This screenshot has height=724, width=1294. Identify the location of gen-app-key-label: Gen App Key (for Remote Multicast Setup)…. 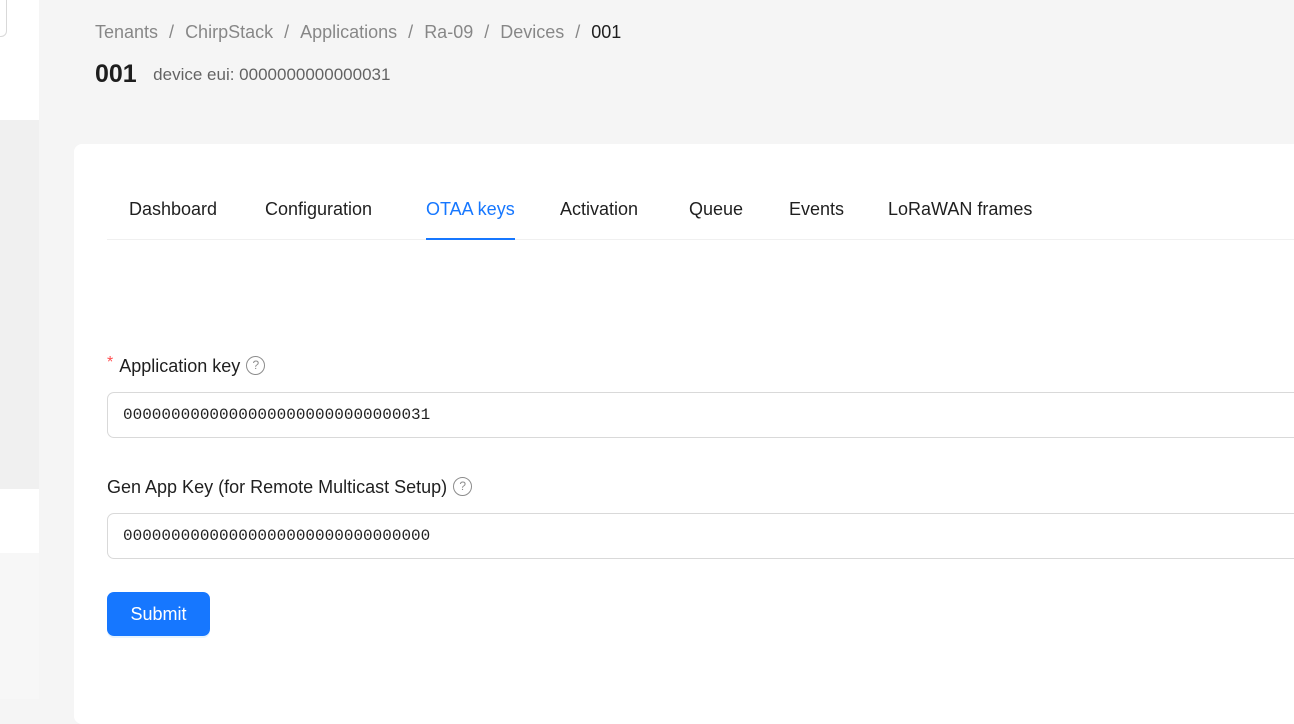
(290, 487).